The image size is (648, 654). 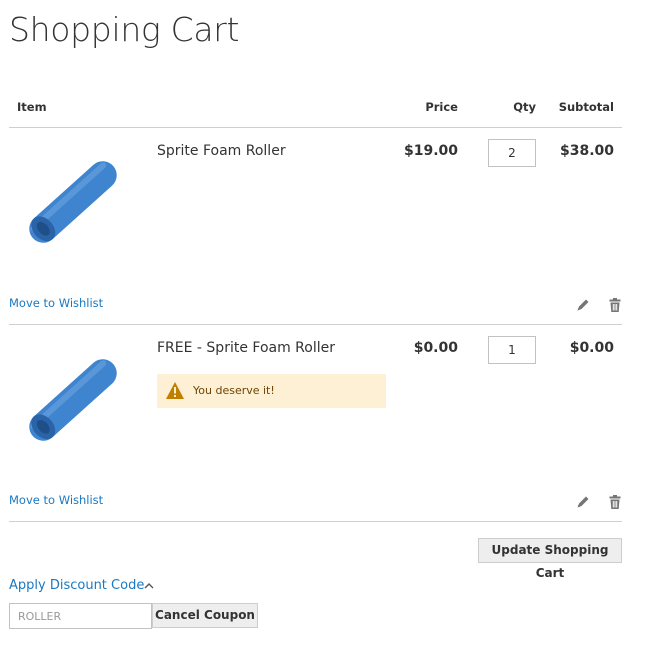 I want to click on notice-text: You deserve it!, so click(x=234, y=390).